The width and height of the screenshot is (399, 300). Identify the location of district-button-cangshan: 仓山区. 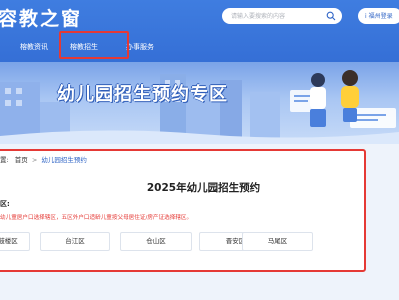
(156, 241).